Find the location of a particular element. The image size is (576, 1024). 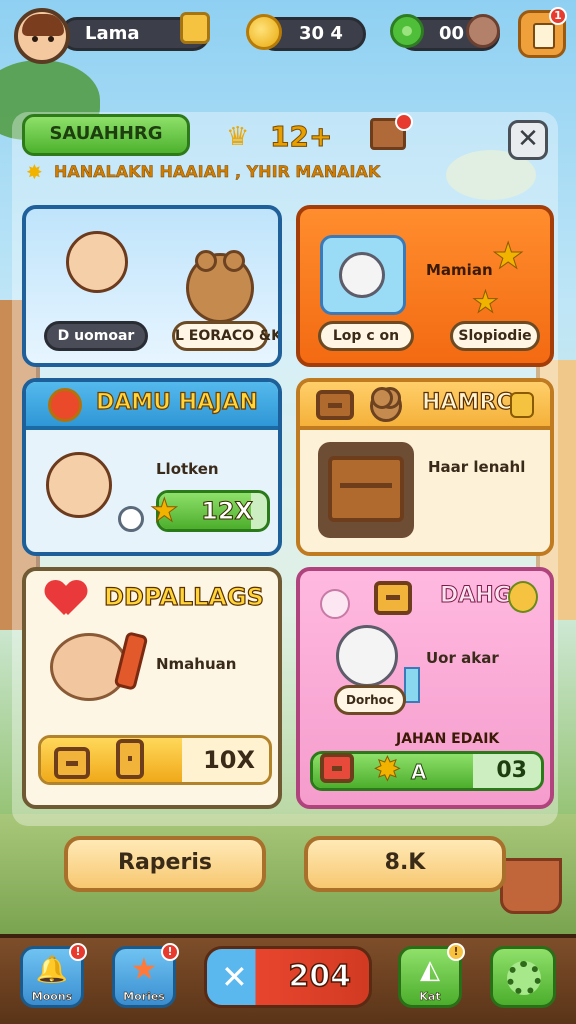

close-button: ✕ is located at coordinates (528, 140).